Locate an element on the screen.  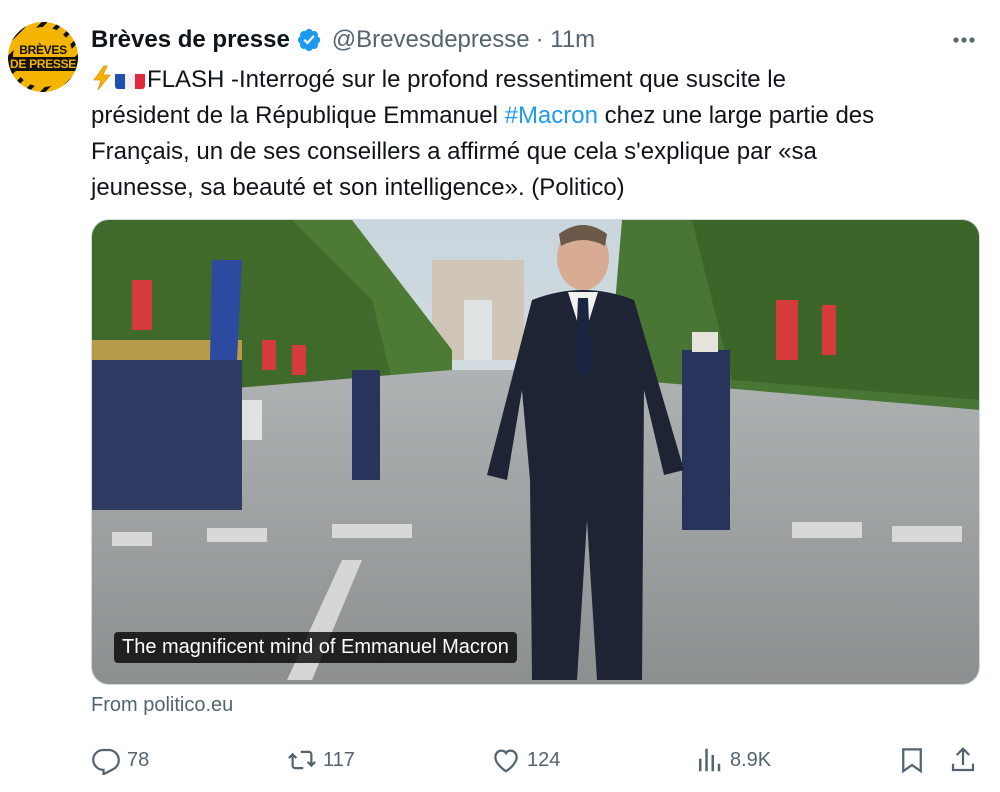
bookmark-icon is located at coordinates (912, 761).